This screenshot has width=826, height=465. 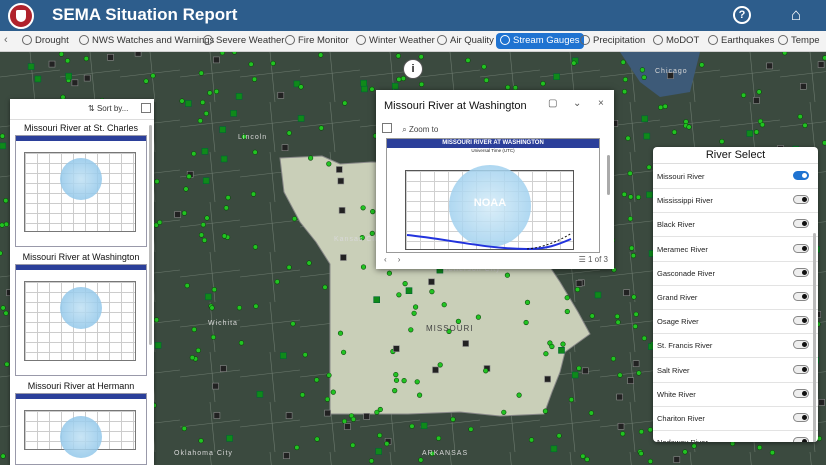 What do you see at coordinates (735, 225) in the screenshot?
I see `river-toggle-row: Black River` at bounding box center [735, 225].